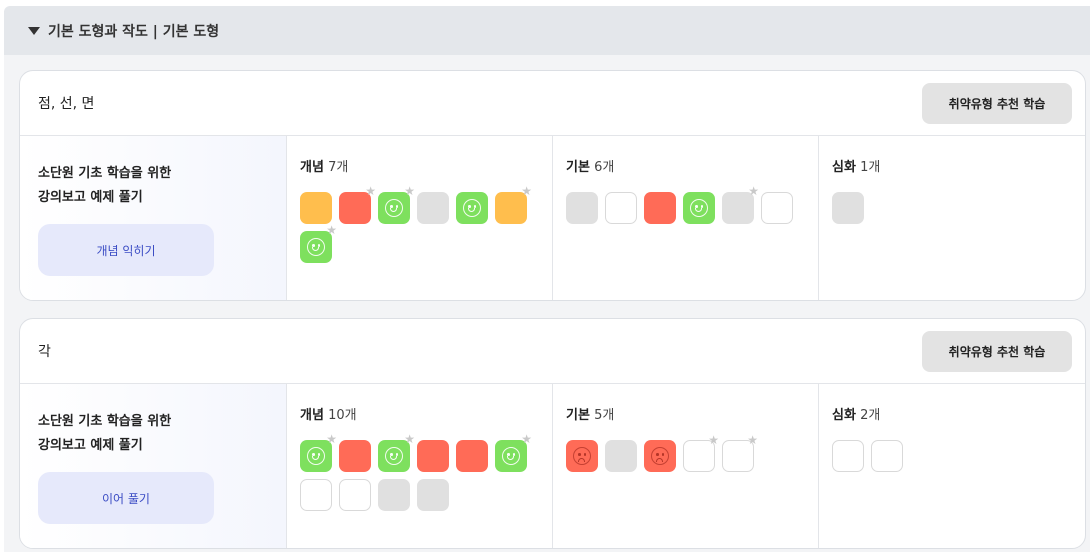 Image resolution: width=1090 pixels, height=552 pixels. Describe the element at coordinates (426, 165) in the screenshot. I see `level-label: 개념 7개` at that location.